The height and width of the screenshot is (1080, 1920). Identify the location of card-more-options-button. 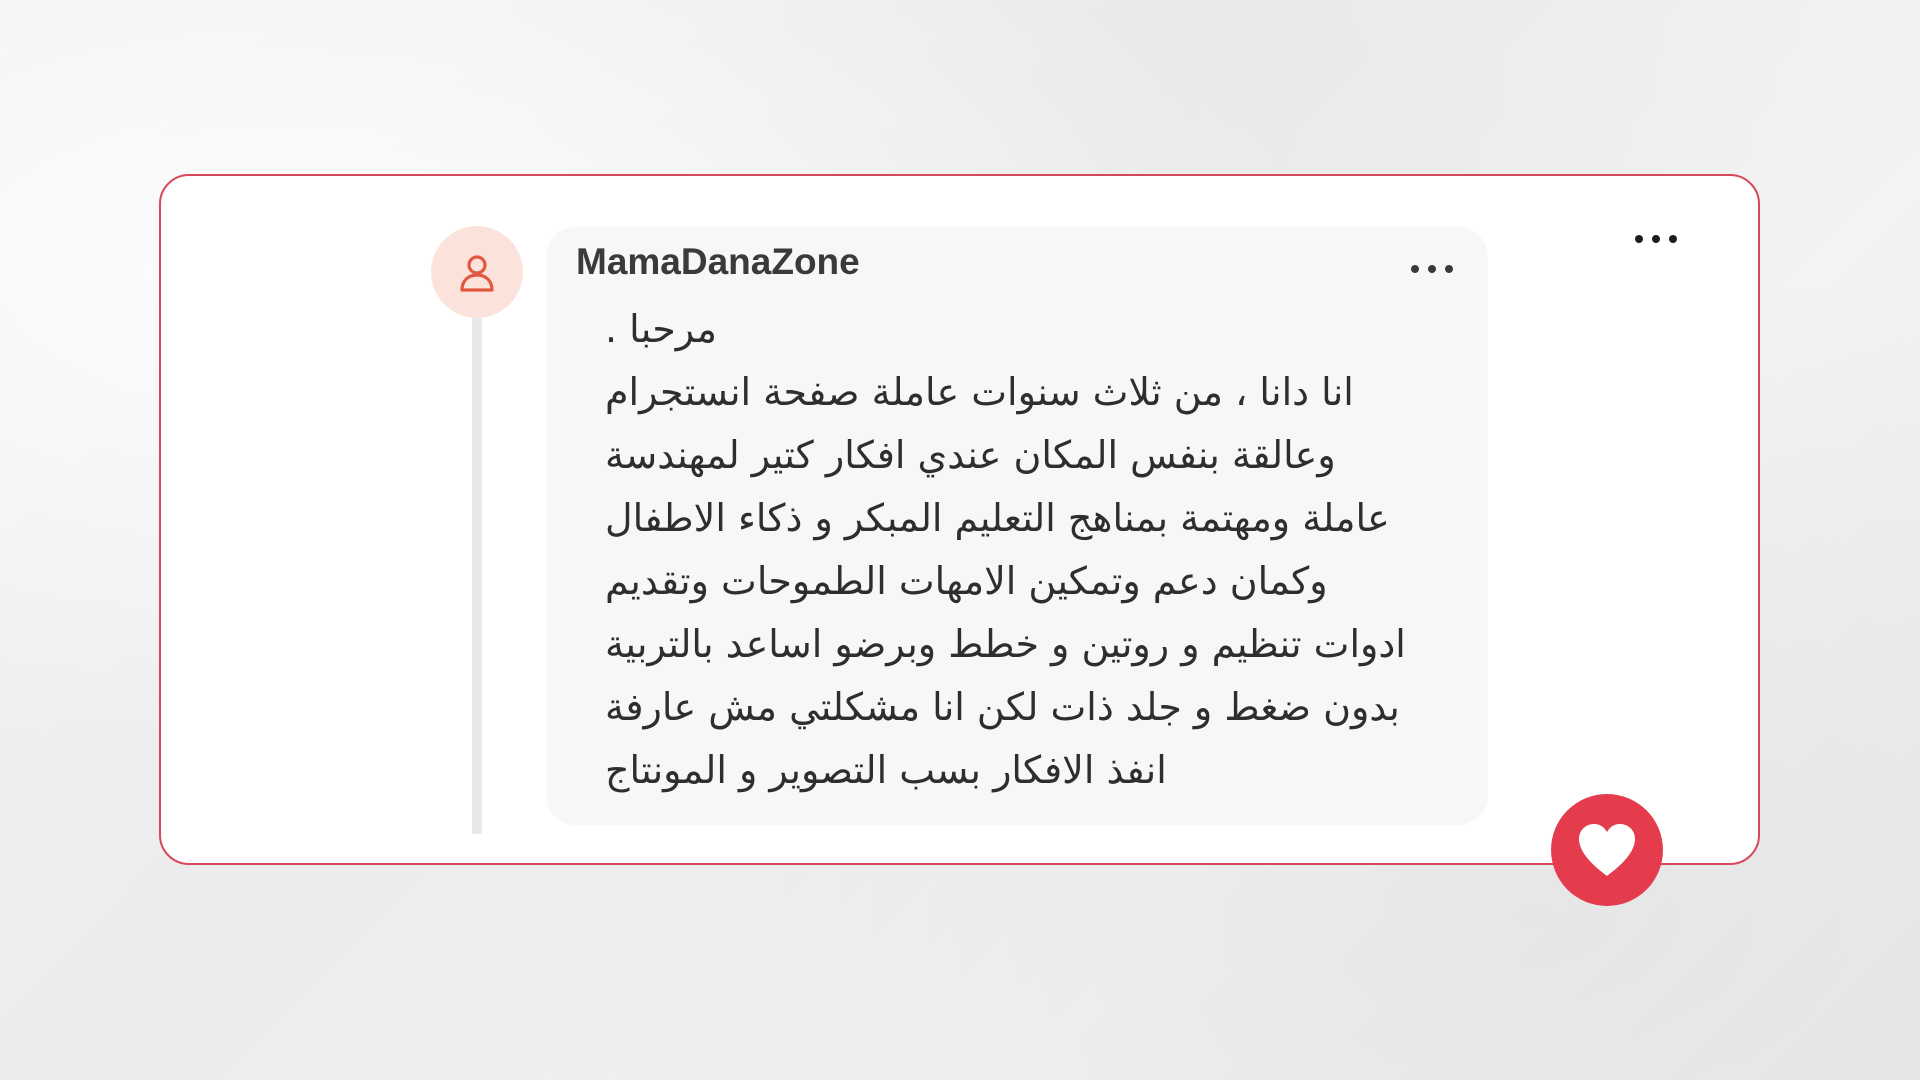
(1656, 239).